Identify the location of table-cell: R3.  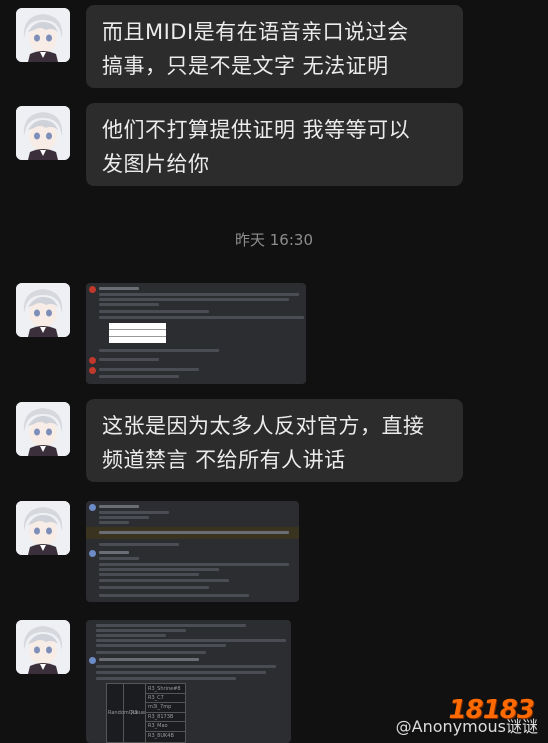
(134, 713).